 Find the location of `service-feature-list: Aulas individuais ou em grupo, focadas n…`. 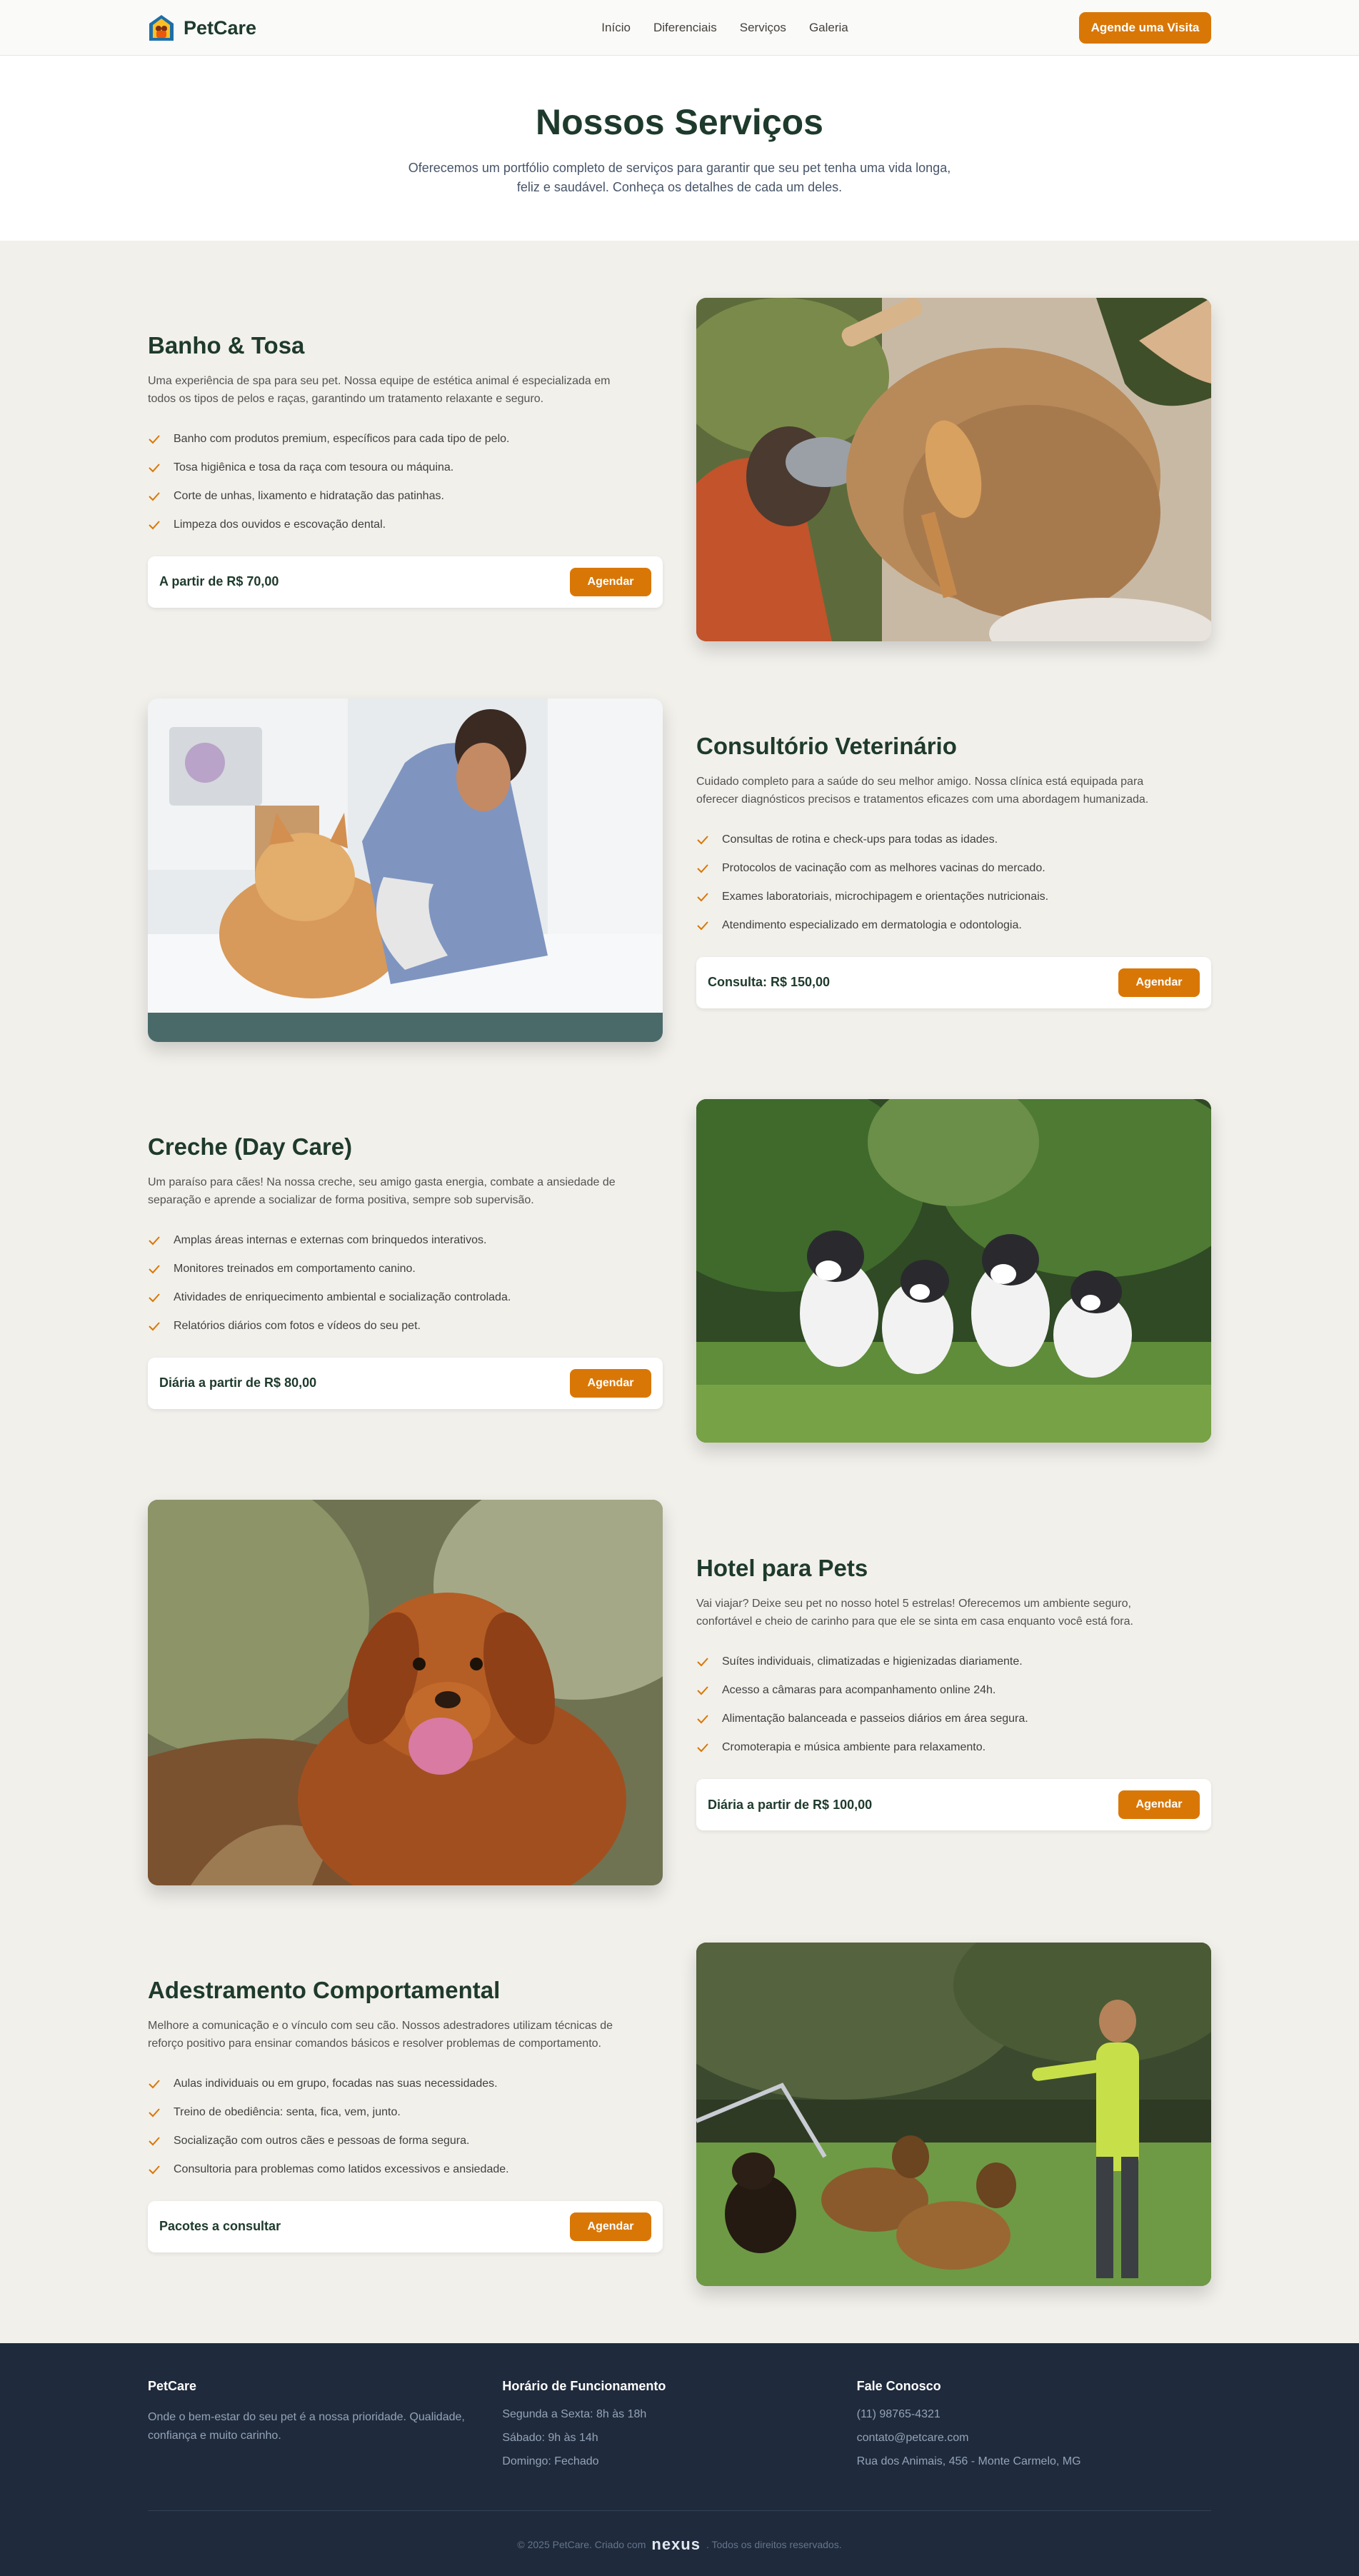

service-feature-list: Aulas individuais ou em grupo, focadas n… is located at coordinates (405, 2127).